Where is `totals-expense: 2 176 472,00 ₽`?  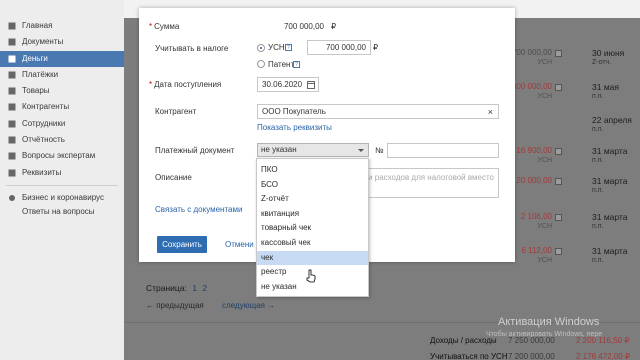
totals-expense: 2 176 472,00 ₽ is located at coordinates (603, 356).